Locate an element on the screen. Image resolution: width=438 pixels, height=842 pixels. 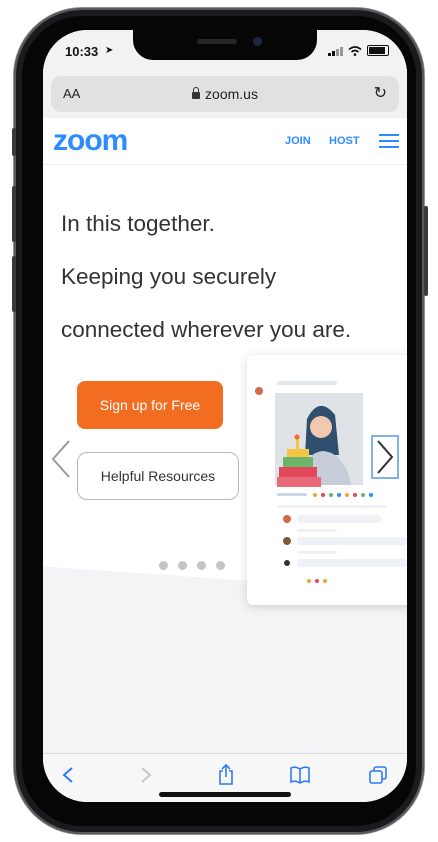
address-bar: AA zoom.us ↻ is located at coordinates (225, 94).